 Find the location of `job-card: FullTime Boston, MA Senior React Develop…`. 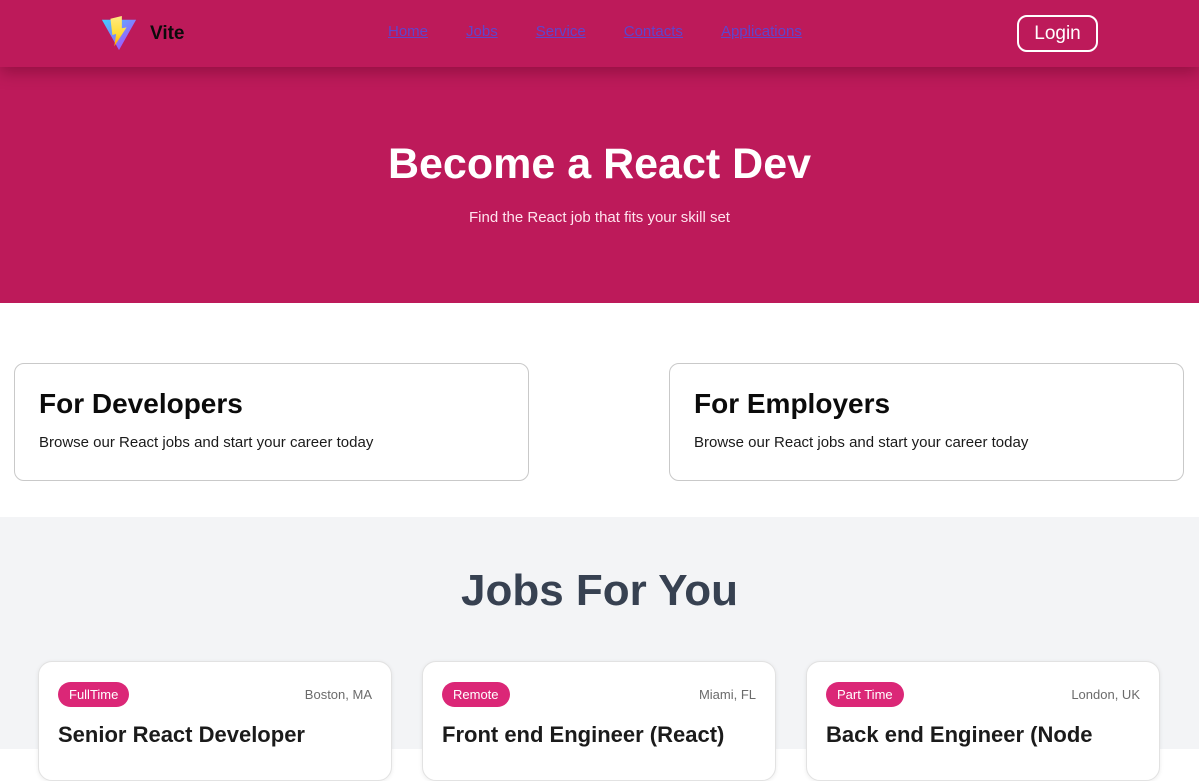

job-card: FullTime Boston, MA Senior React Develop… is located at coordinates (215, 721).